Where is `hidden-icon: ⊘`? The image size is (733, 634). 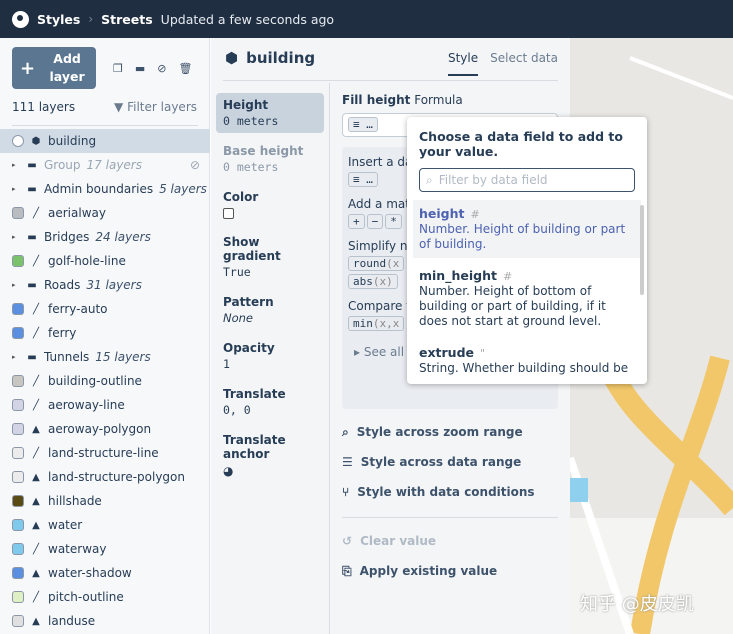 hidden-icon: ⊘ is located at coordinates (195, 165).